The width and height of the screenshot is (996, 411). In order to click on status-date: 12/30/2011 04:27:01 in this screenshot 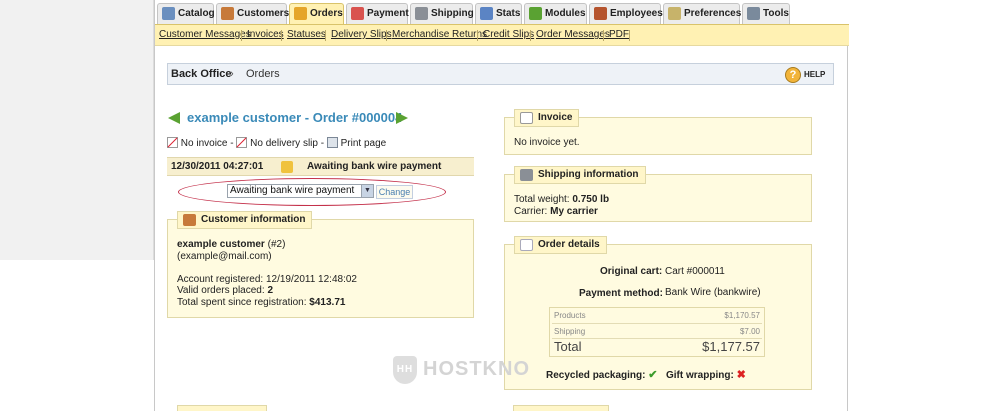, I will do `click(217, 166)`.